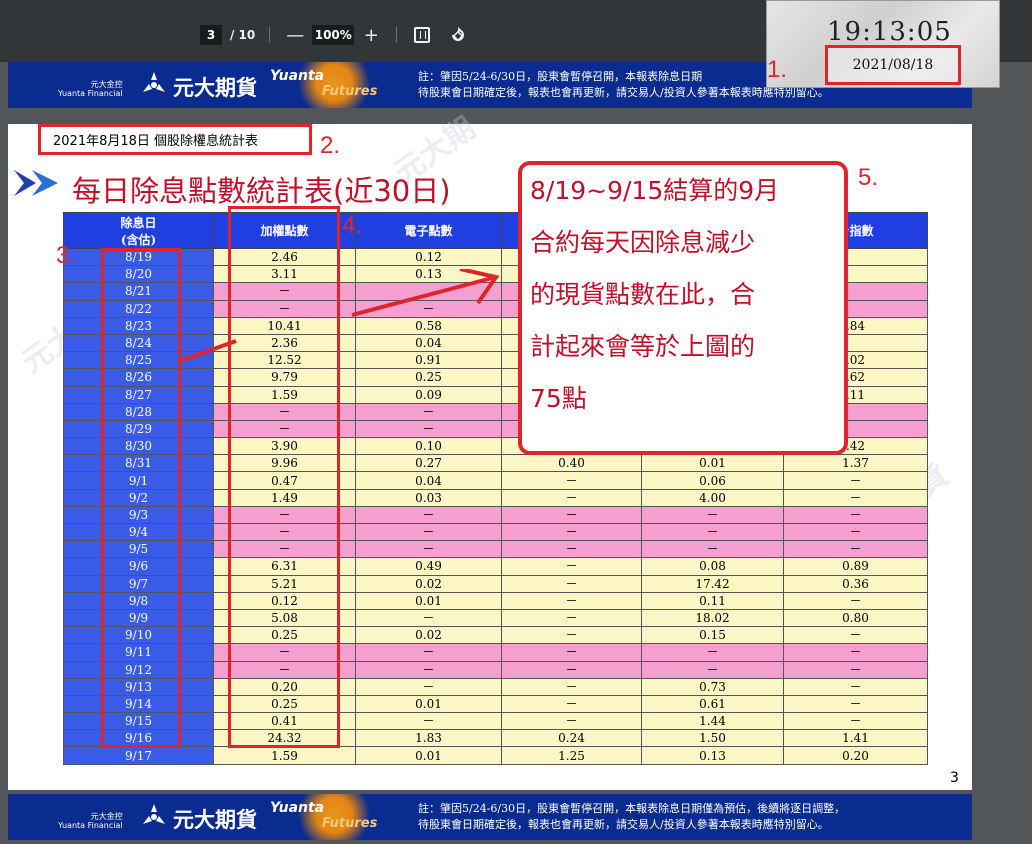  I want to click on header-electronic: 電子點數, so click(428, 230).